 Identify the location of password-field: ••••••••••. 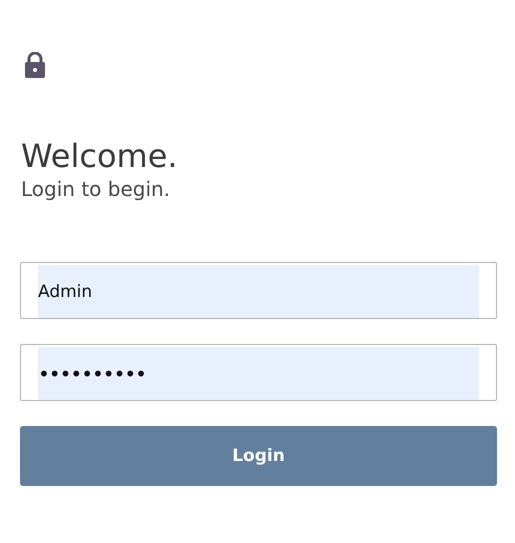
(258, 372).